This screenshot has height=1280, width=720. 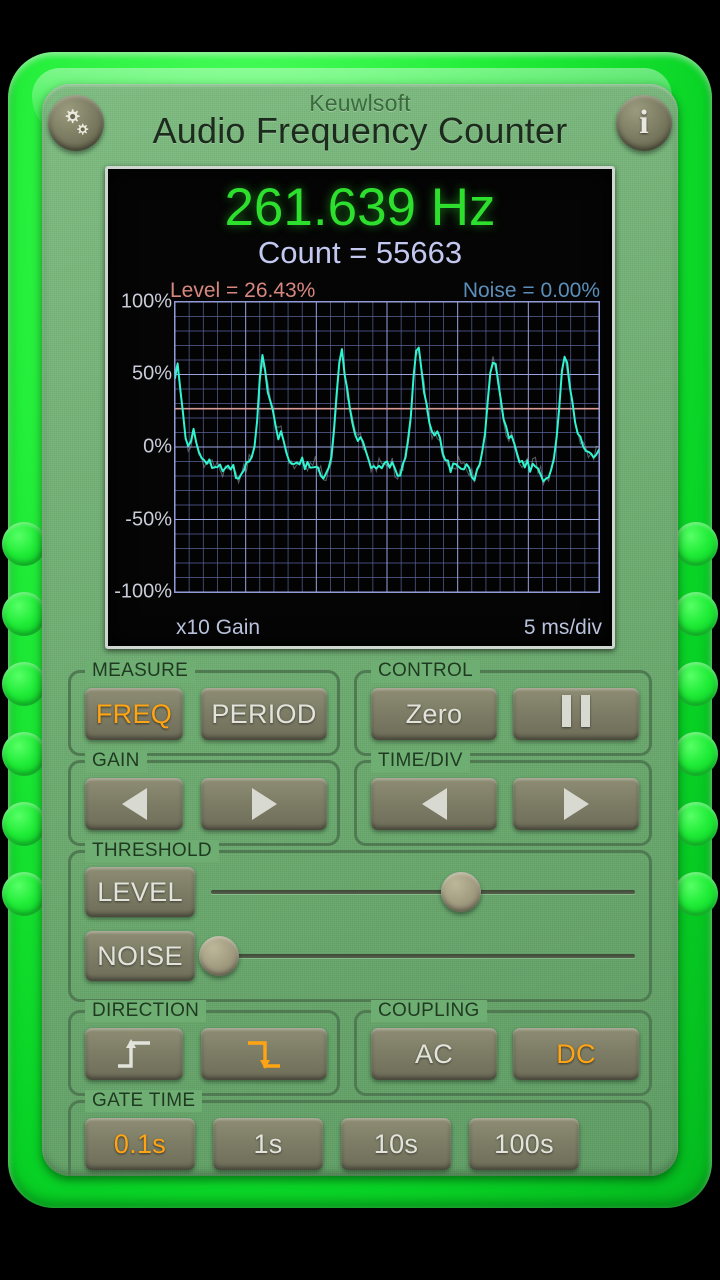 I want to click on level-slider-track, so click(x=423, y=892).